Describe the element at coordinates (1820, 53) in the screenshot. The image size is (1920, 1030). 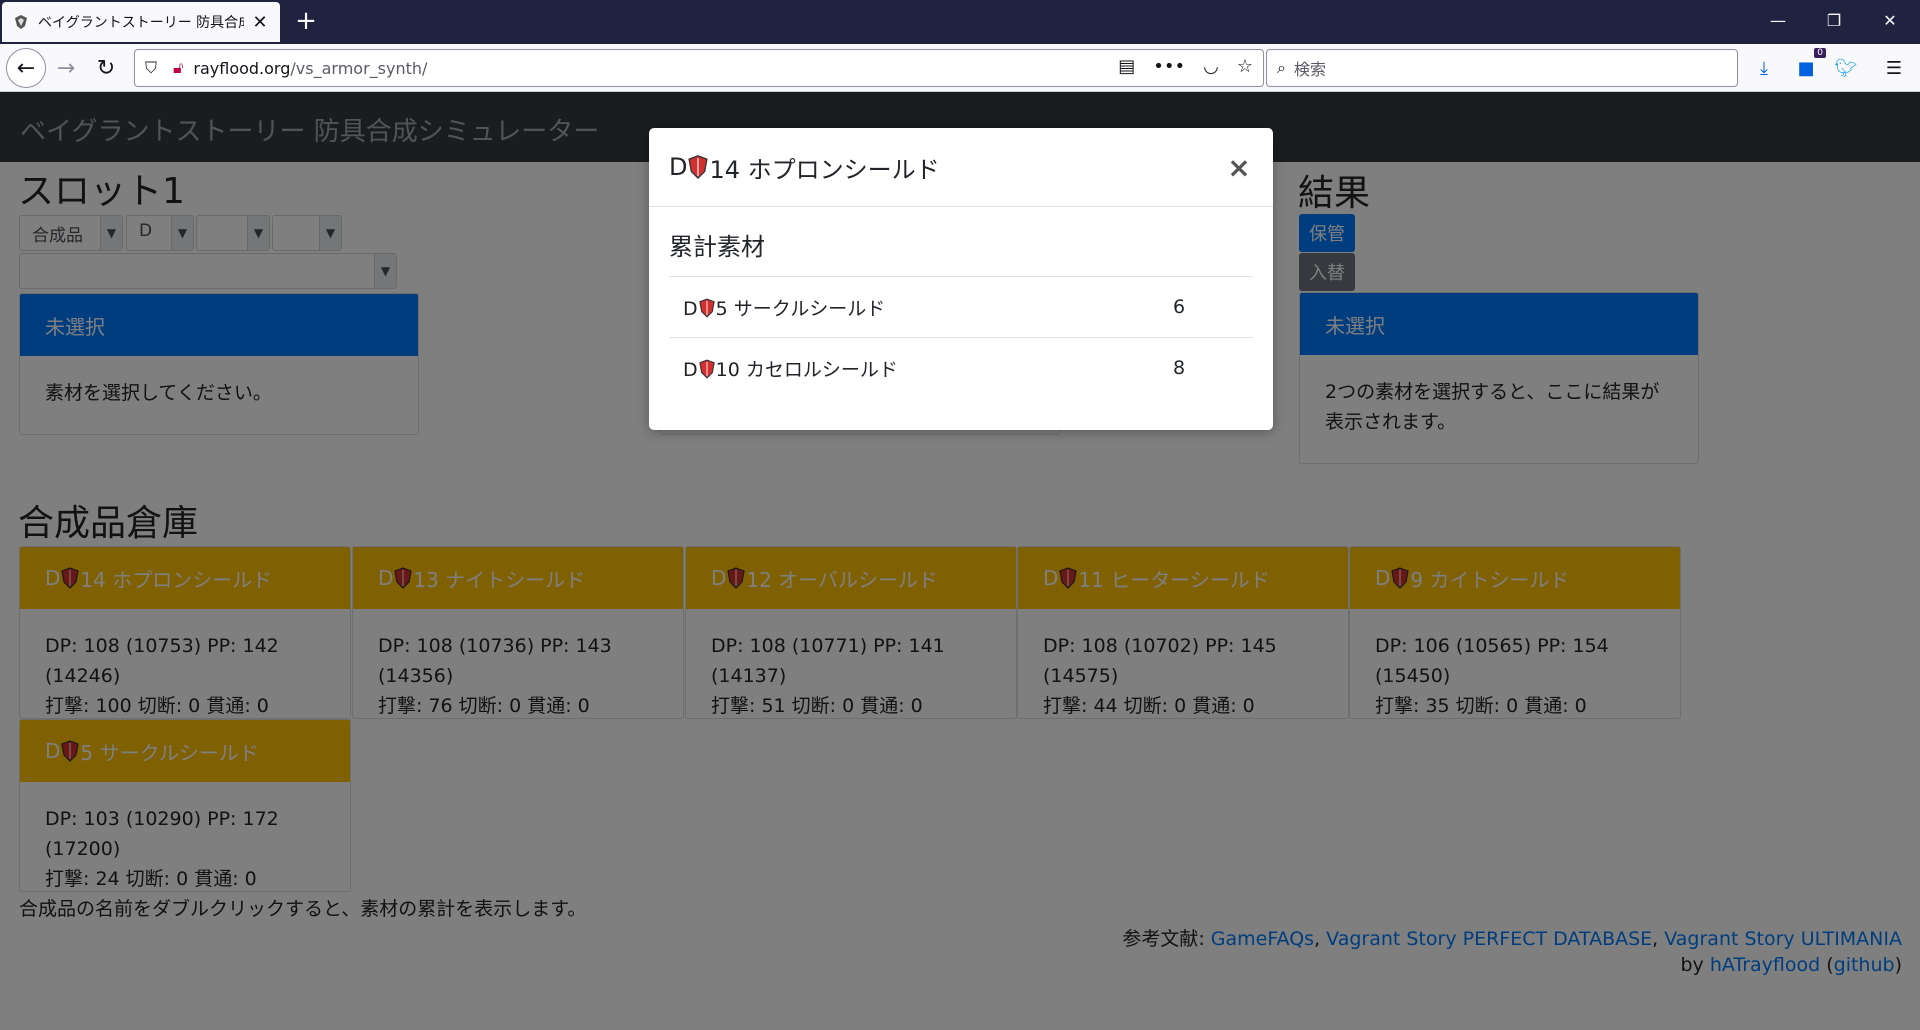
I see `extension-badge: 0` at that location.